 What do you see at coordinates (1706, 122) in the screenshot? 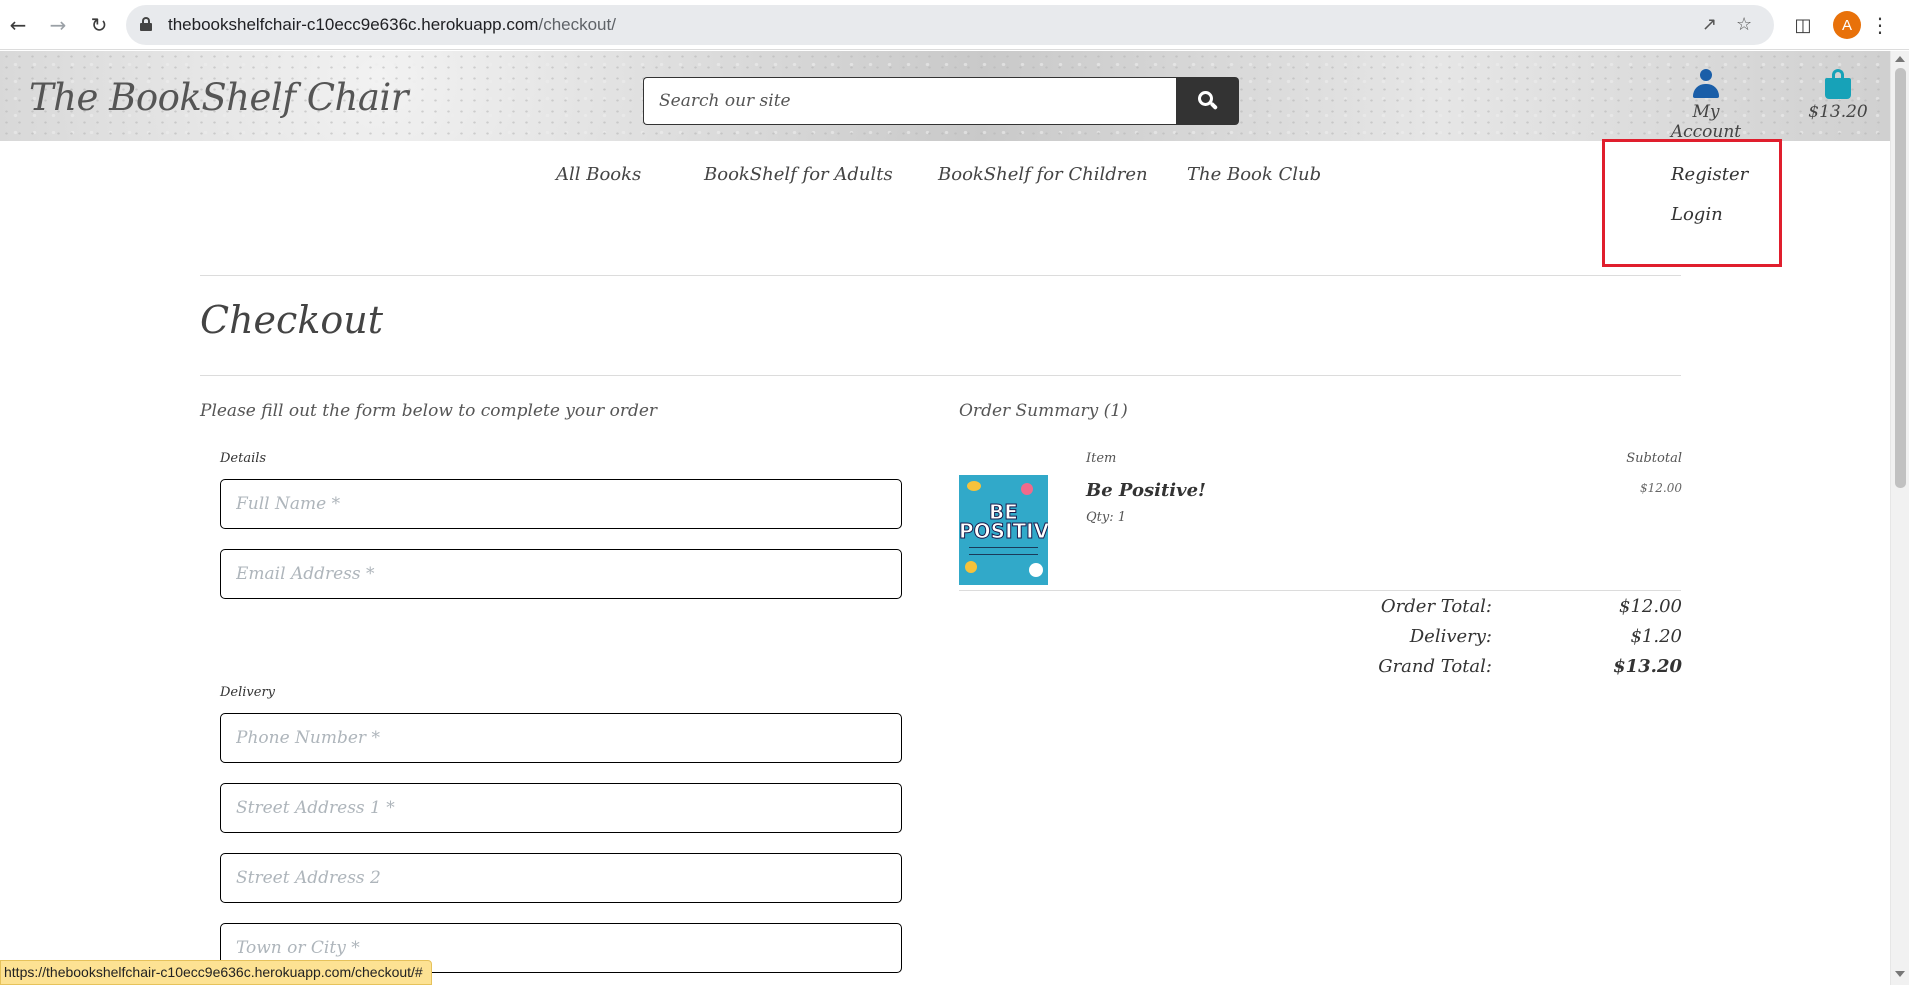
I see `my-account-label: My Account` at bounding box center [1706, 122].